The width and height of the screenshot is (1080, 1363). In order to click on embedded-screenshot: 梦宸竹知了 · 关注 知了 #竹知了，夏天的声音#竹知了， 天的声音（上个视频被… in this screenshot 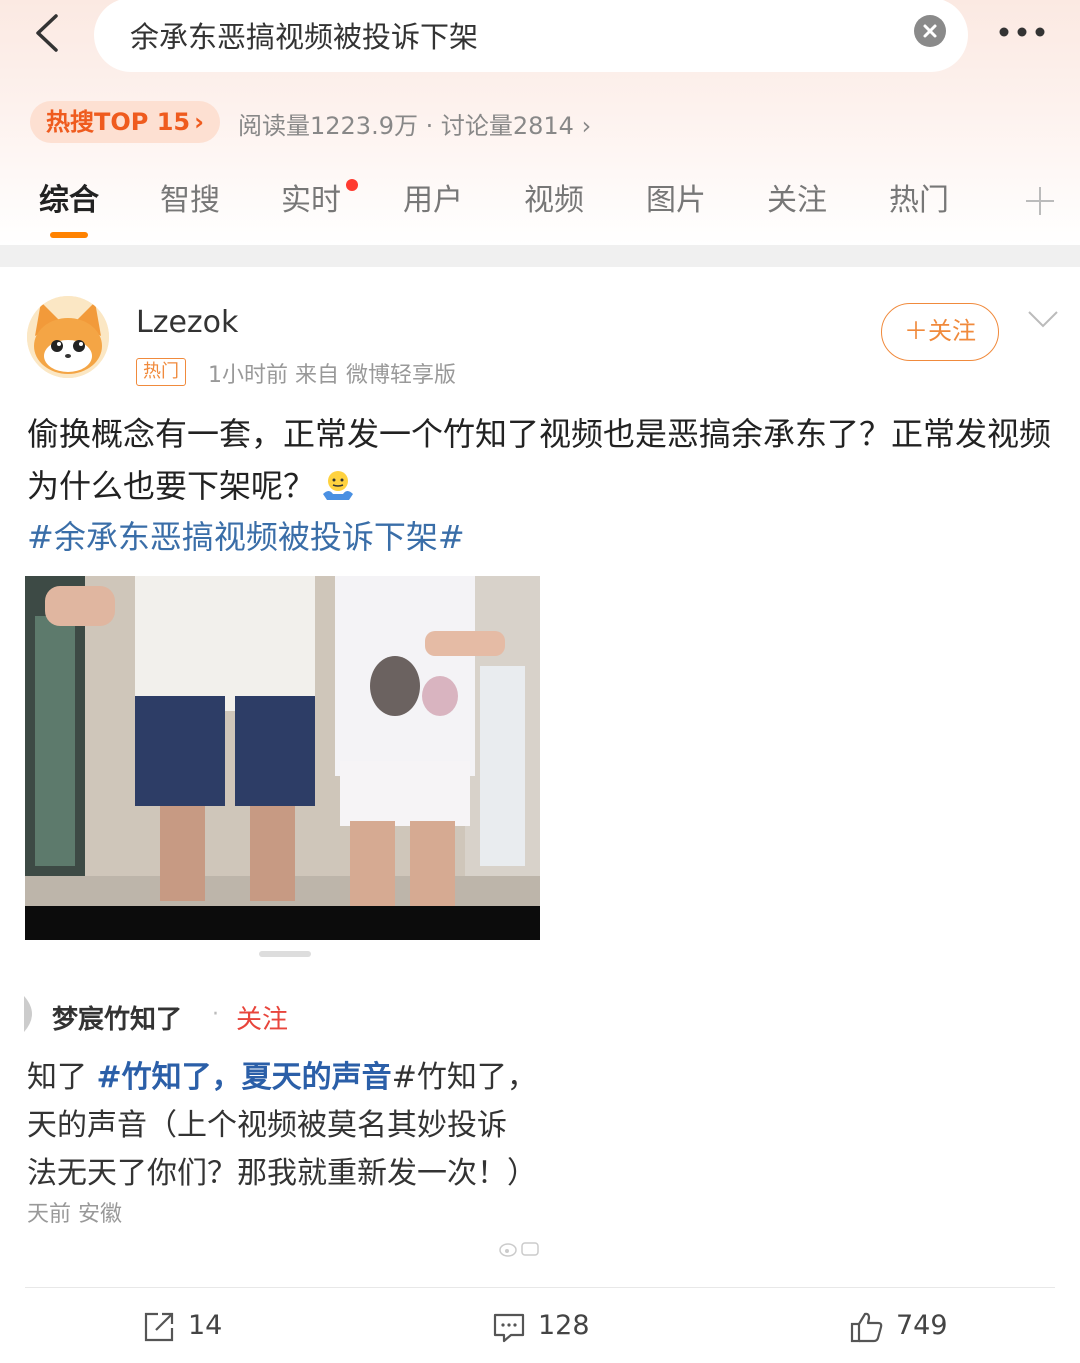, I will do `click(271, 1110)`.